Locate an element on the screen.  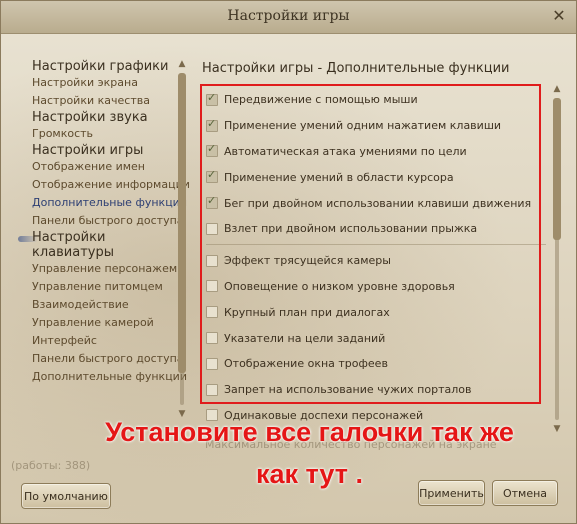
nav-item-screen: Настройки экрана is located at coordinates (107, 83).